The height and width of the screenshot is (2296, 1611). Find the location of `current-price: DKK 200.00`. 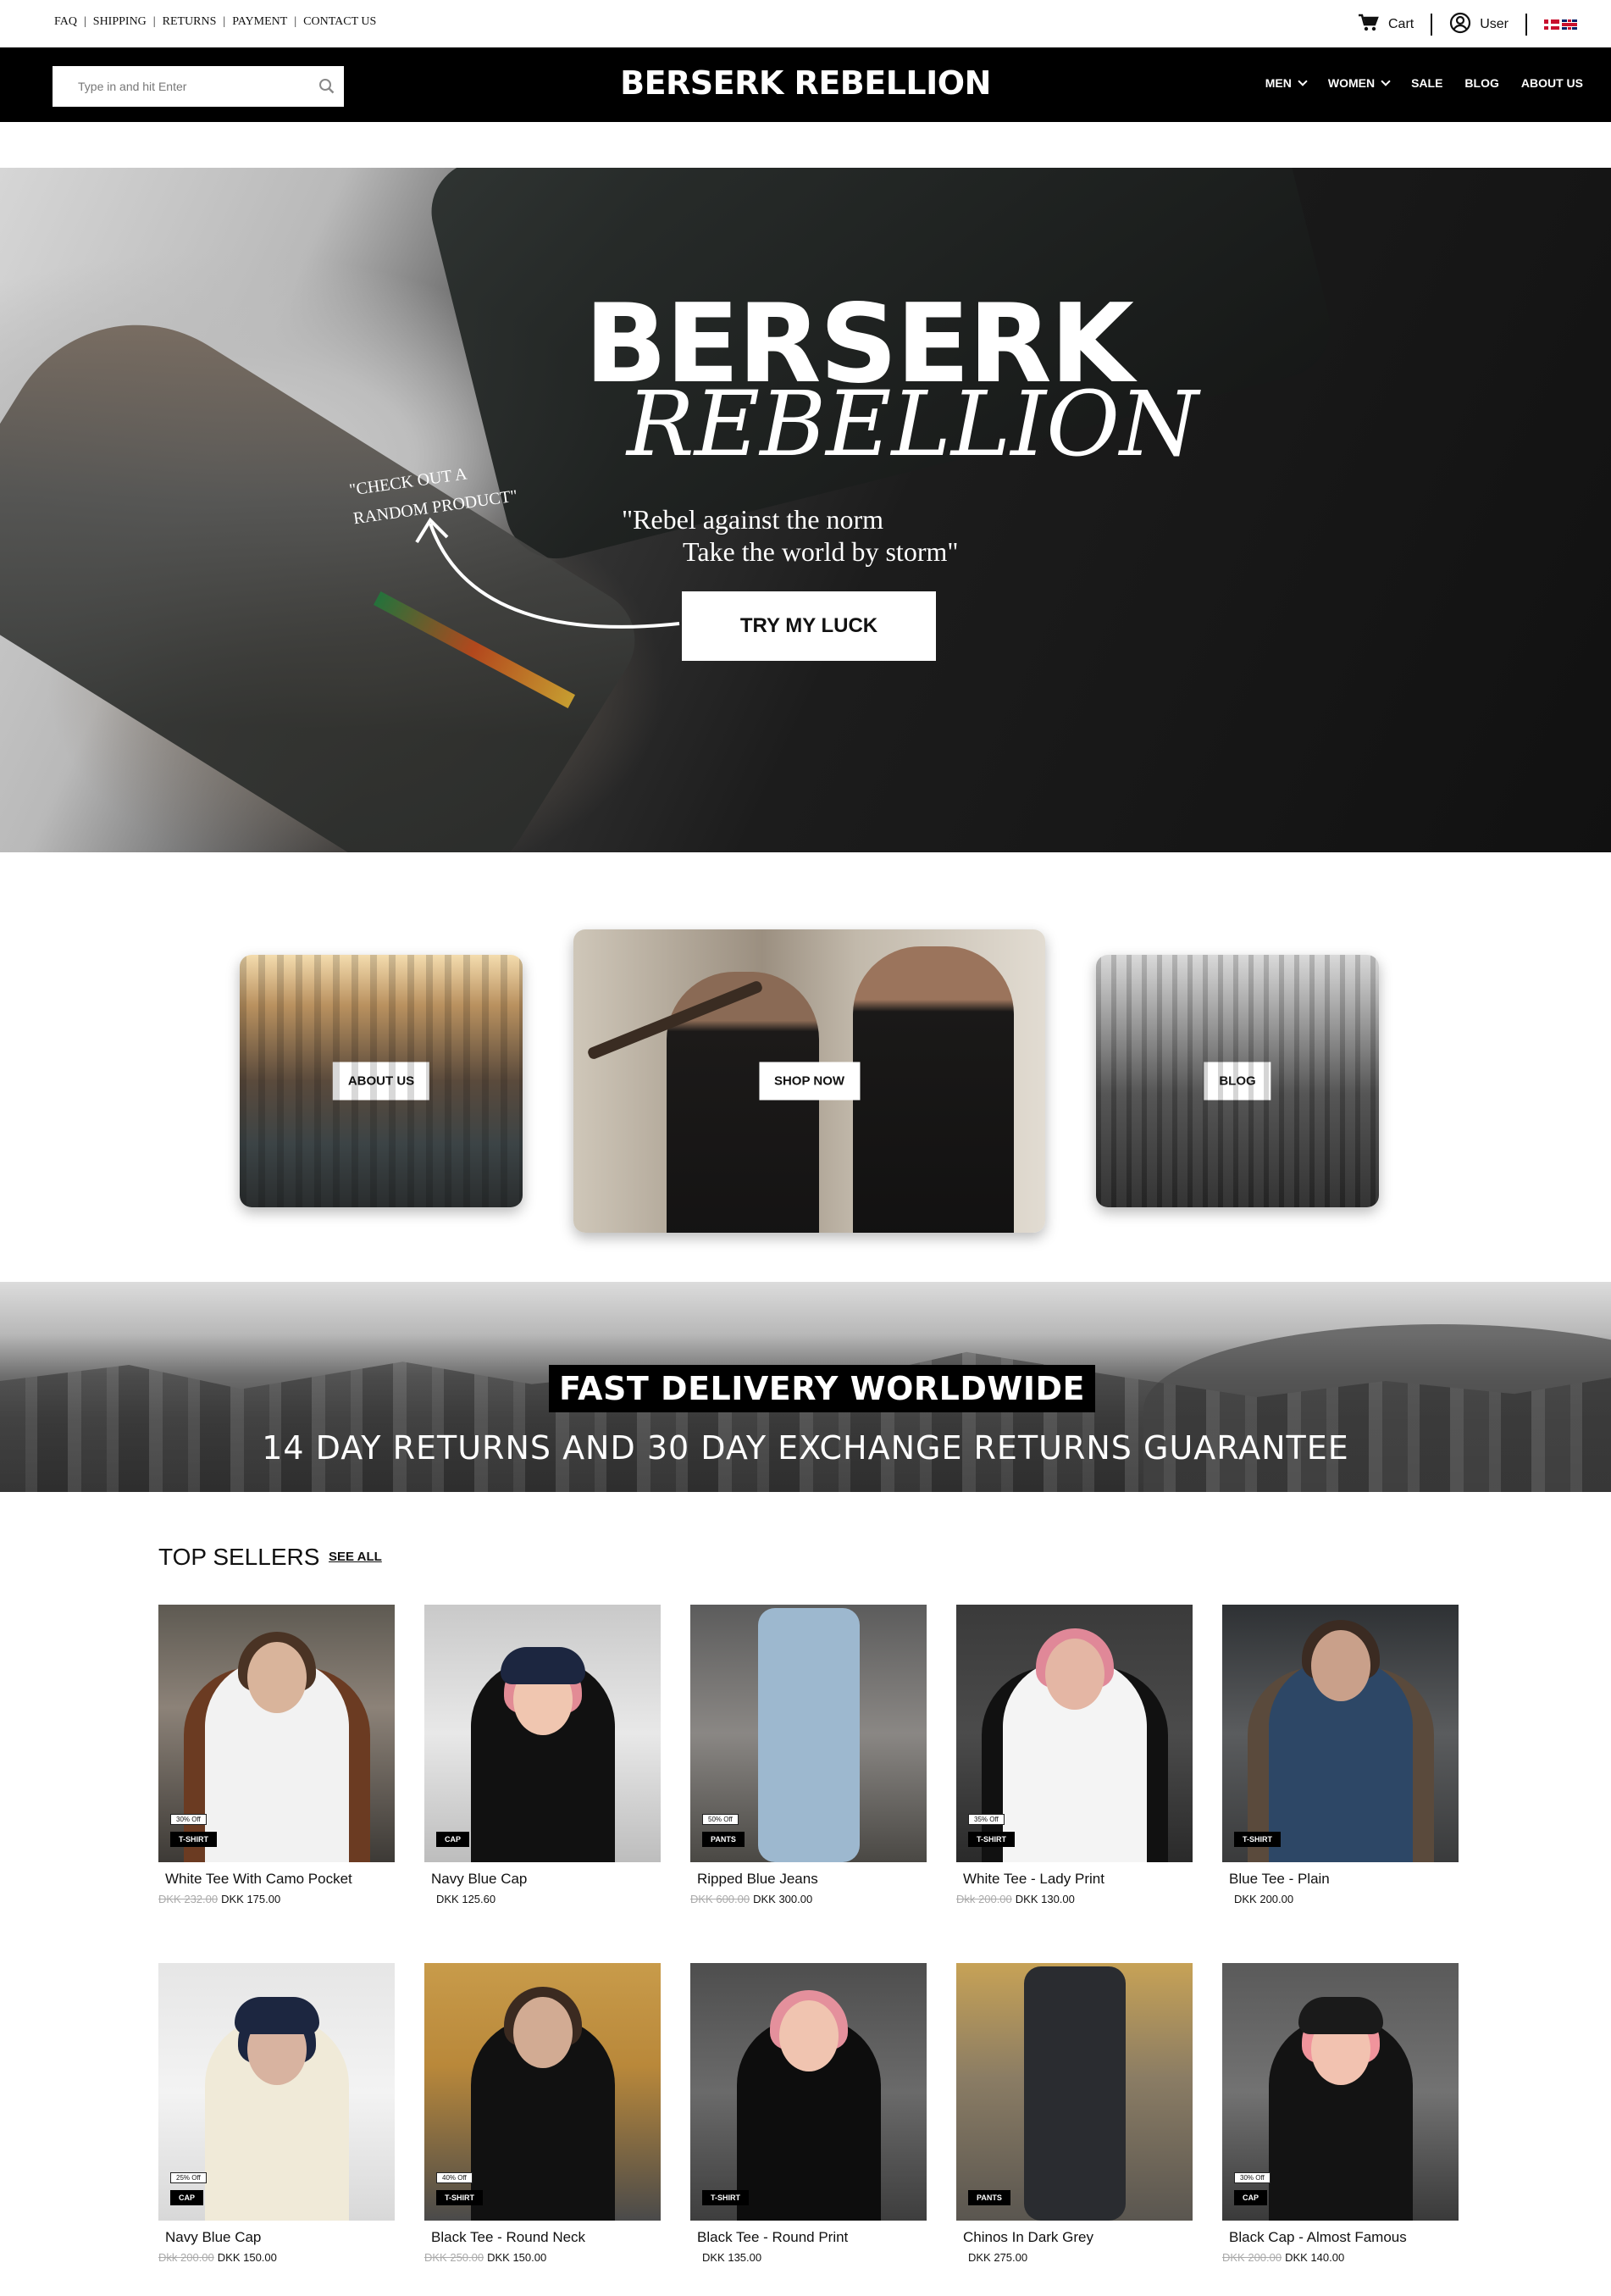

current-price: DKK 200.00 is located at coordinates (1264, 1899).